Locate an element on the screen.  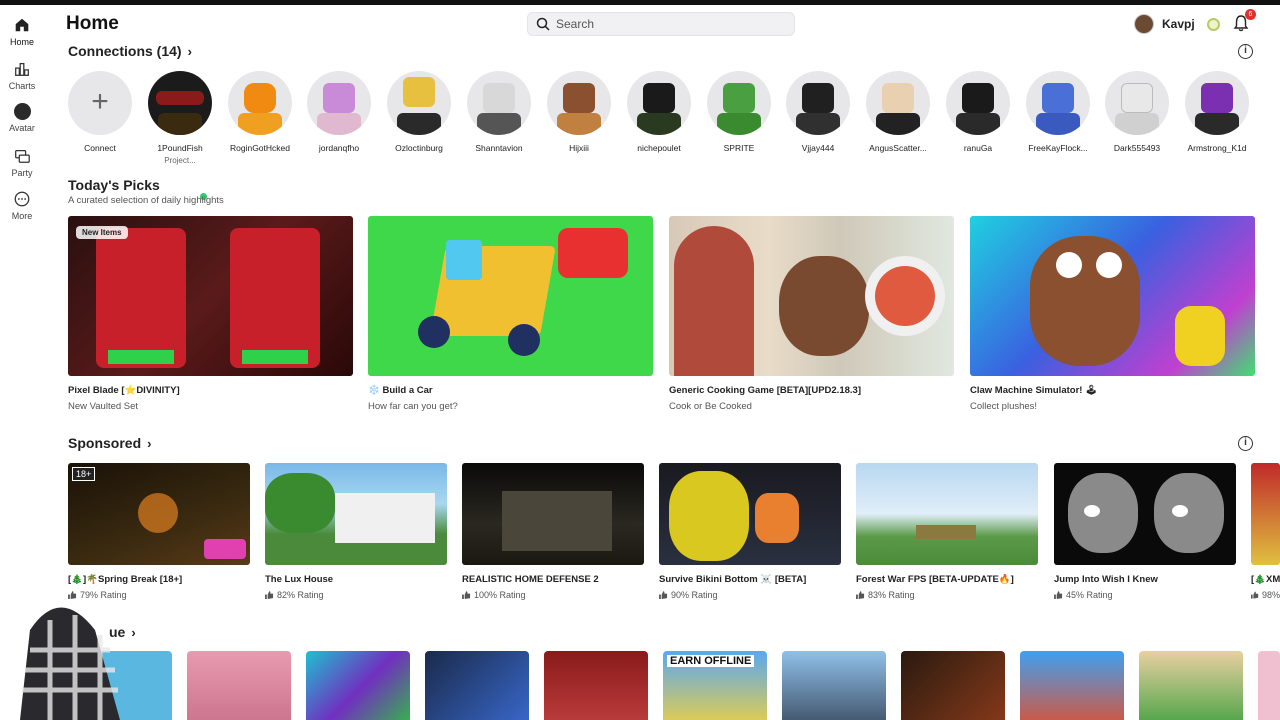
chevron-right-icon: › is located at coordinates (149, 443).